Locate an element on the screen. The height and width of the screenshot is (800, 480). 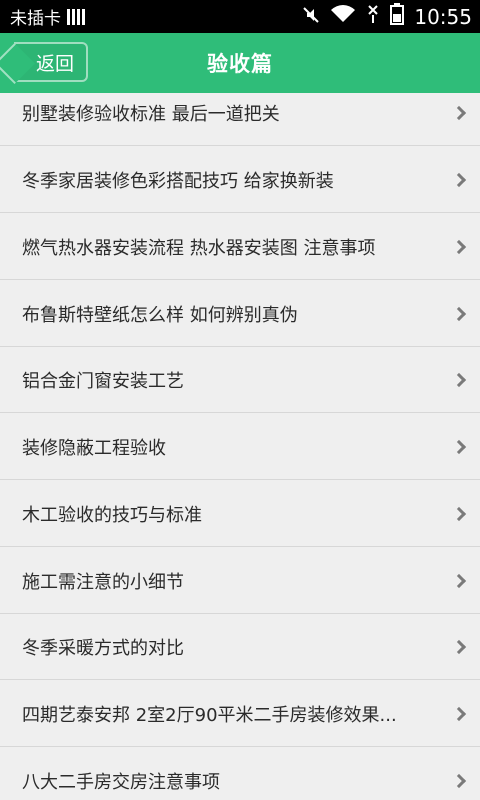
list-item-label: 冬季采暖方式的对比 is located at coordinates (103, 648).